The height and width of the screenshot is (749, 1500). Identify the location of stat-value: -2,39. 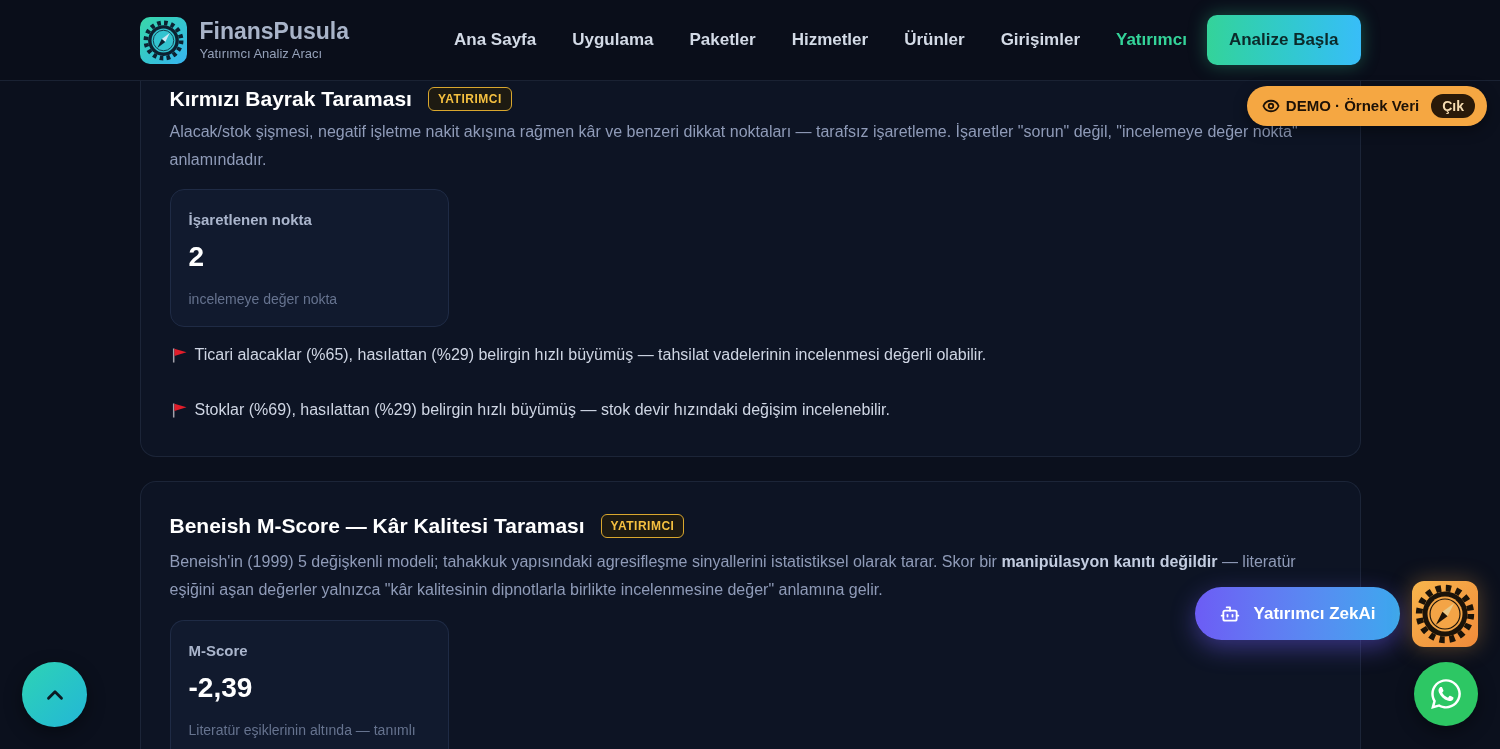
(221, 688).